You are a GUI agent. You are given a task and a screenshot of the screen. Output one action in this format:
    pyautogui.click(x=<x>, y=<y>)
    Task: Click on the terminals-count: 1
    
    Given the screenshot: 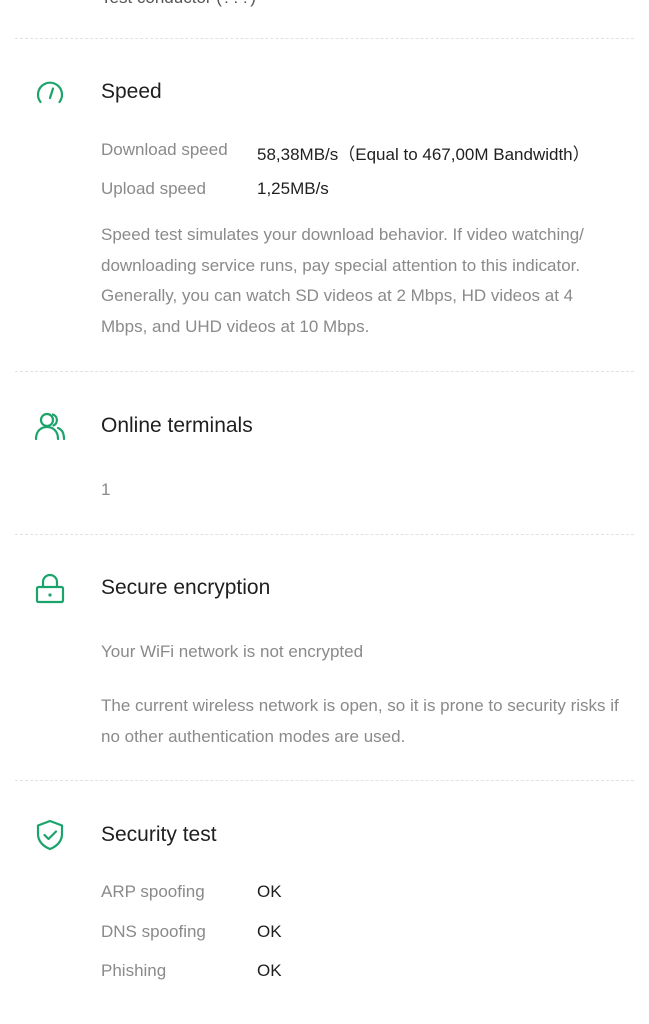 What is the action you would take?
    pyautogui.click(x=106, y=489)
    